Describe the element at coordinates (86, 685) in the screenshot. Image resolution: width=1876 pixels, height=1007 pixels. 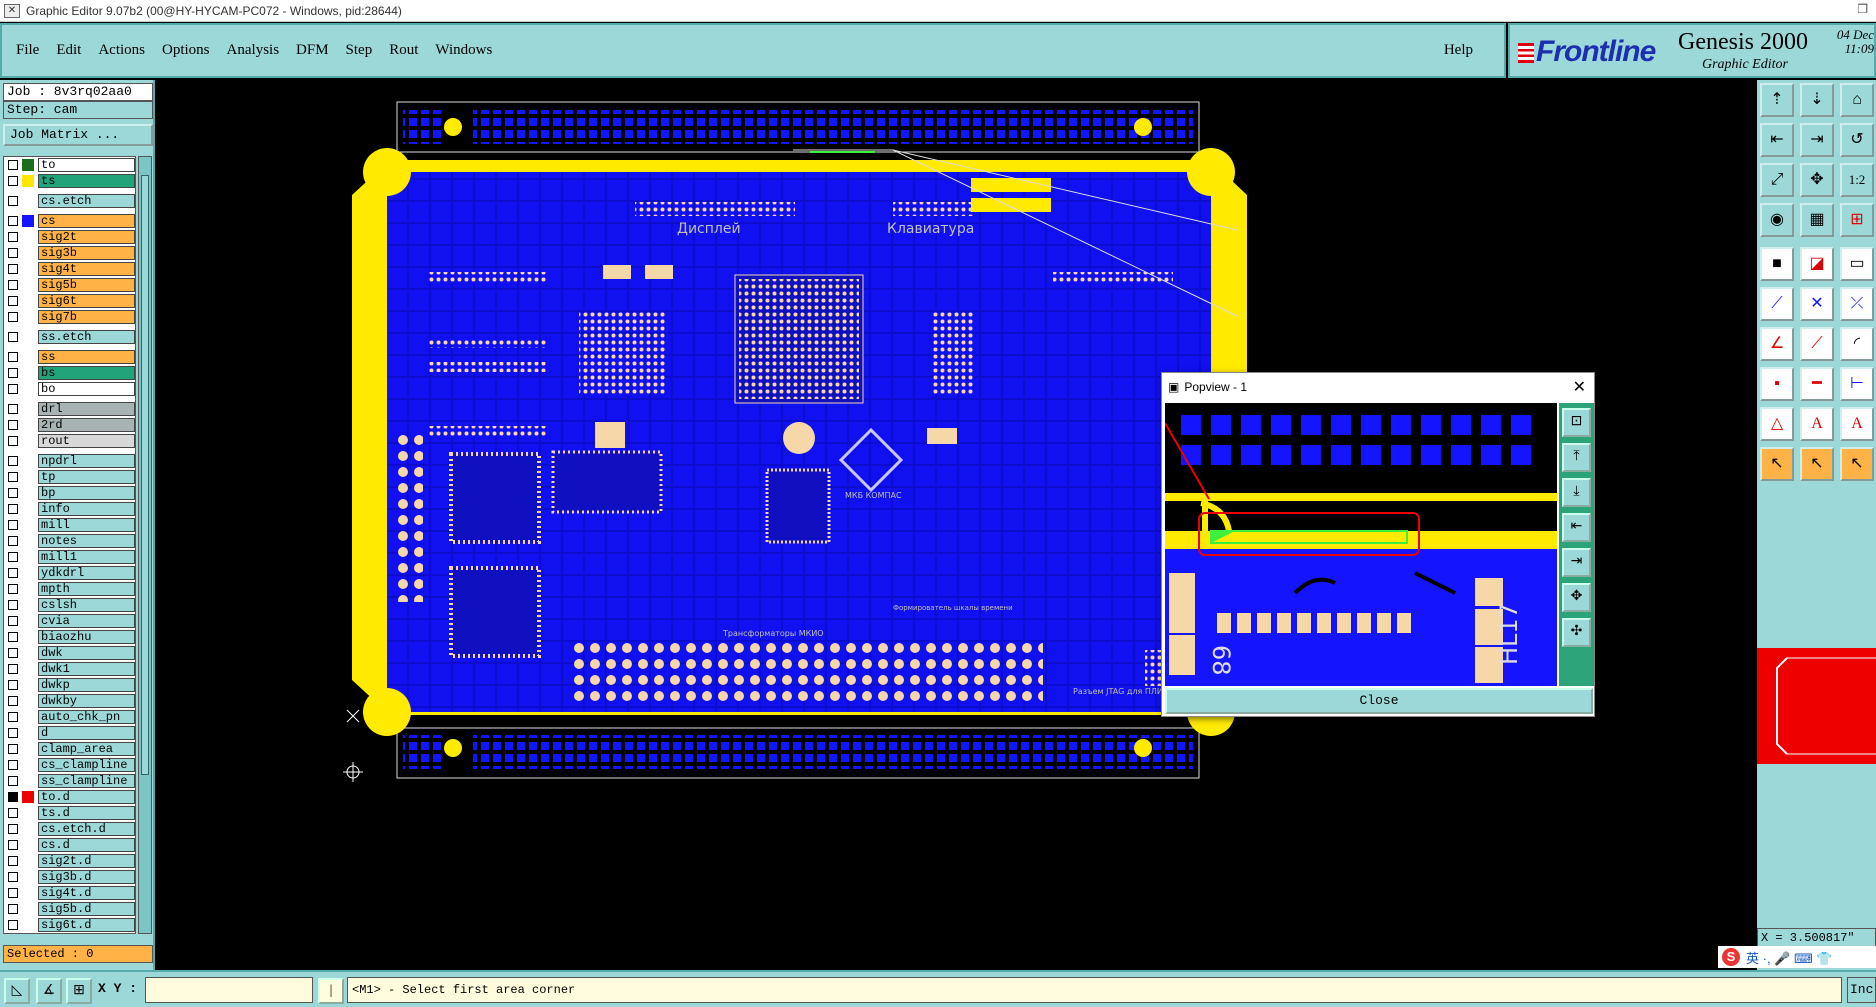
I see `layer-name: dwkp` at that location.